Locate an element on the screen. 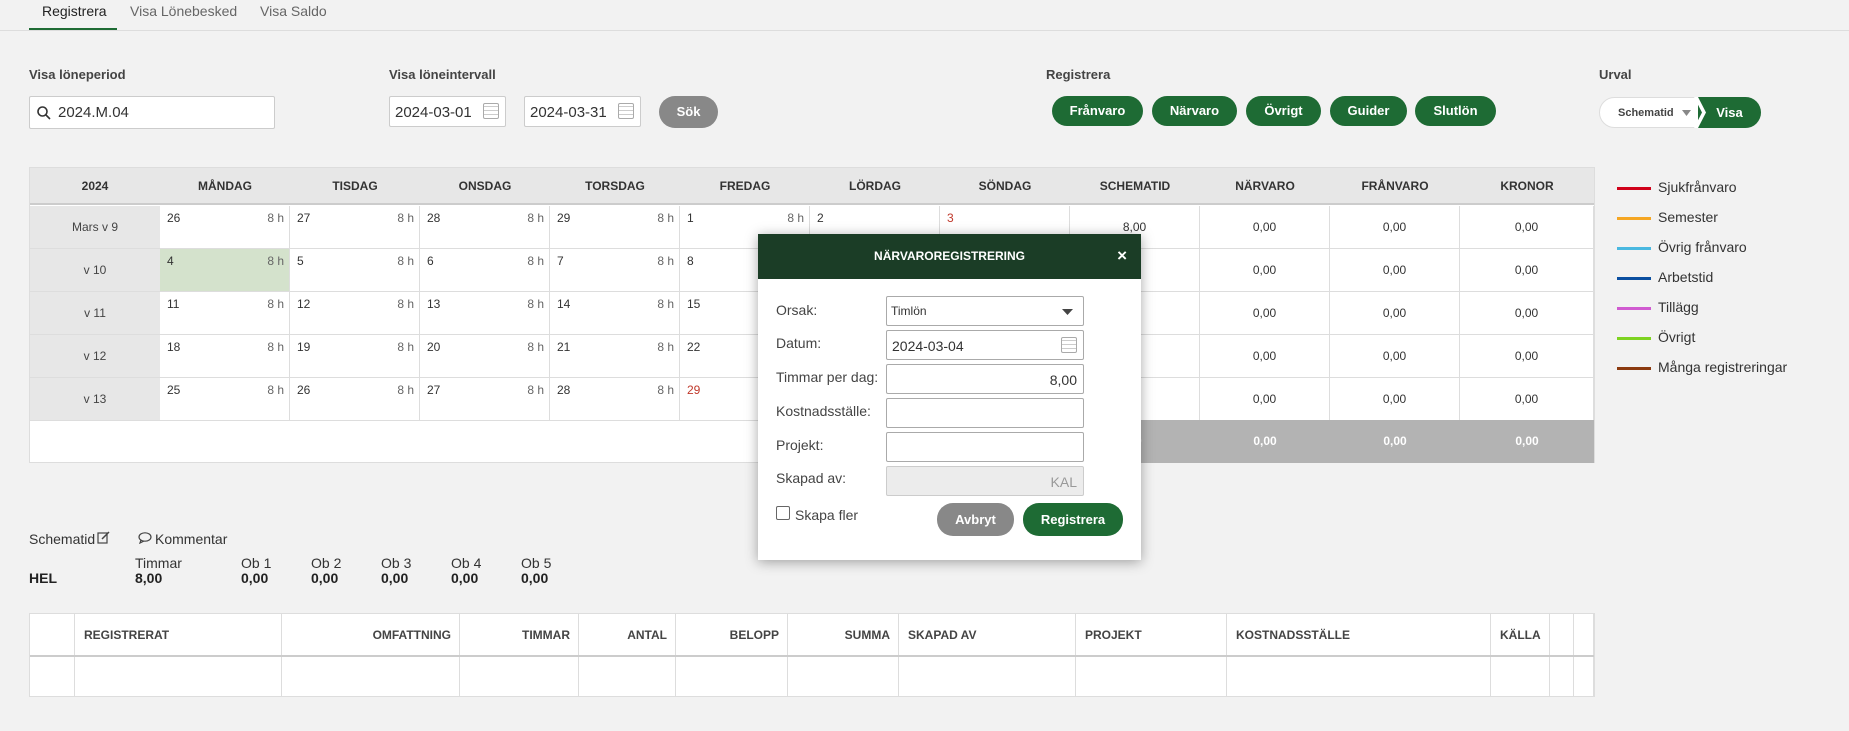 The width and height of the screenshot is (1849, 731). table-header-cell: TIMMAR is located at coordinates (519, 635).